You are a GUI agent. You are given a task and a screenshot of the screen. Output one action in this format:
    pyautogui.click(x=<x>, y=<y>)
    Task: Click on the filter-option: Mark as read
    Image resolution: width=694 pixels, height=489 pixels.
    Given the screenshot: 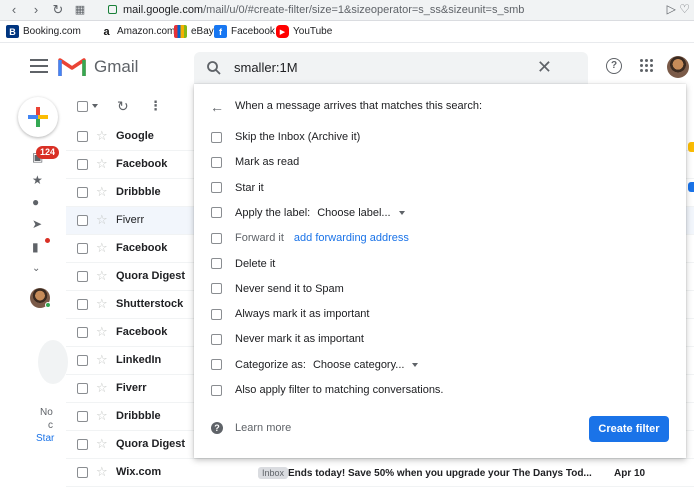 What is the action you would take?
    pyautogui.click(x=255, y=162)
    